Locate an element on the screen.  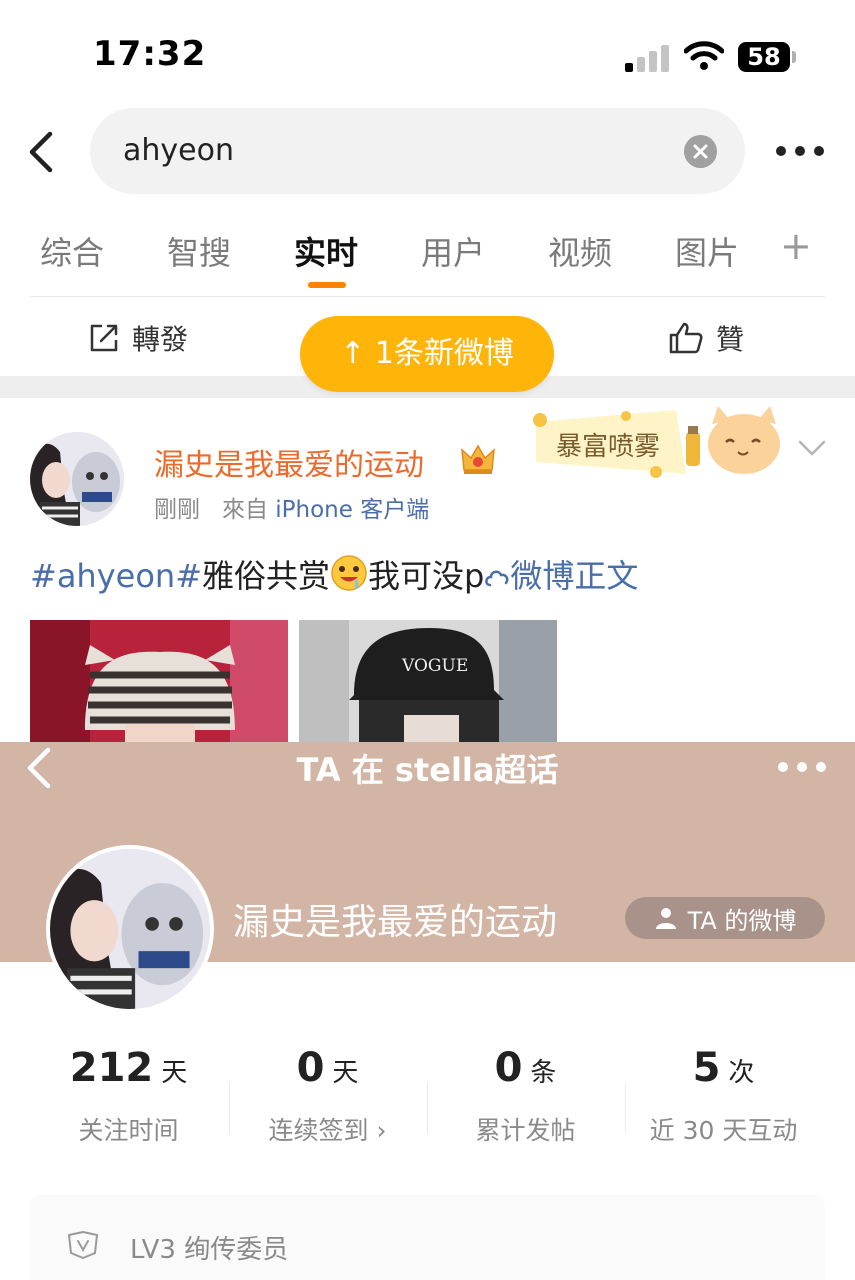
tab-realtime: 实时 is located at coordinates (326, 251).